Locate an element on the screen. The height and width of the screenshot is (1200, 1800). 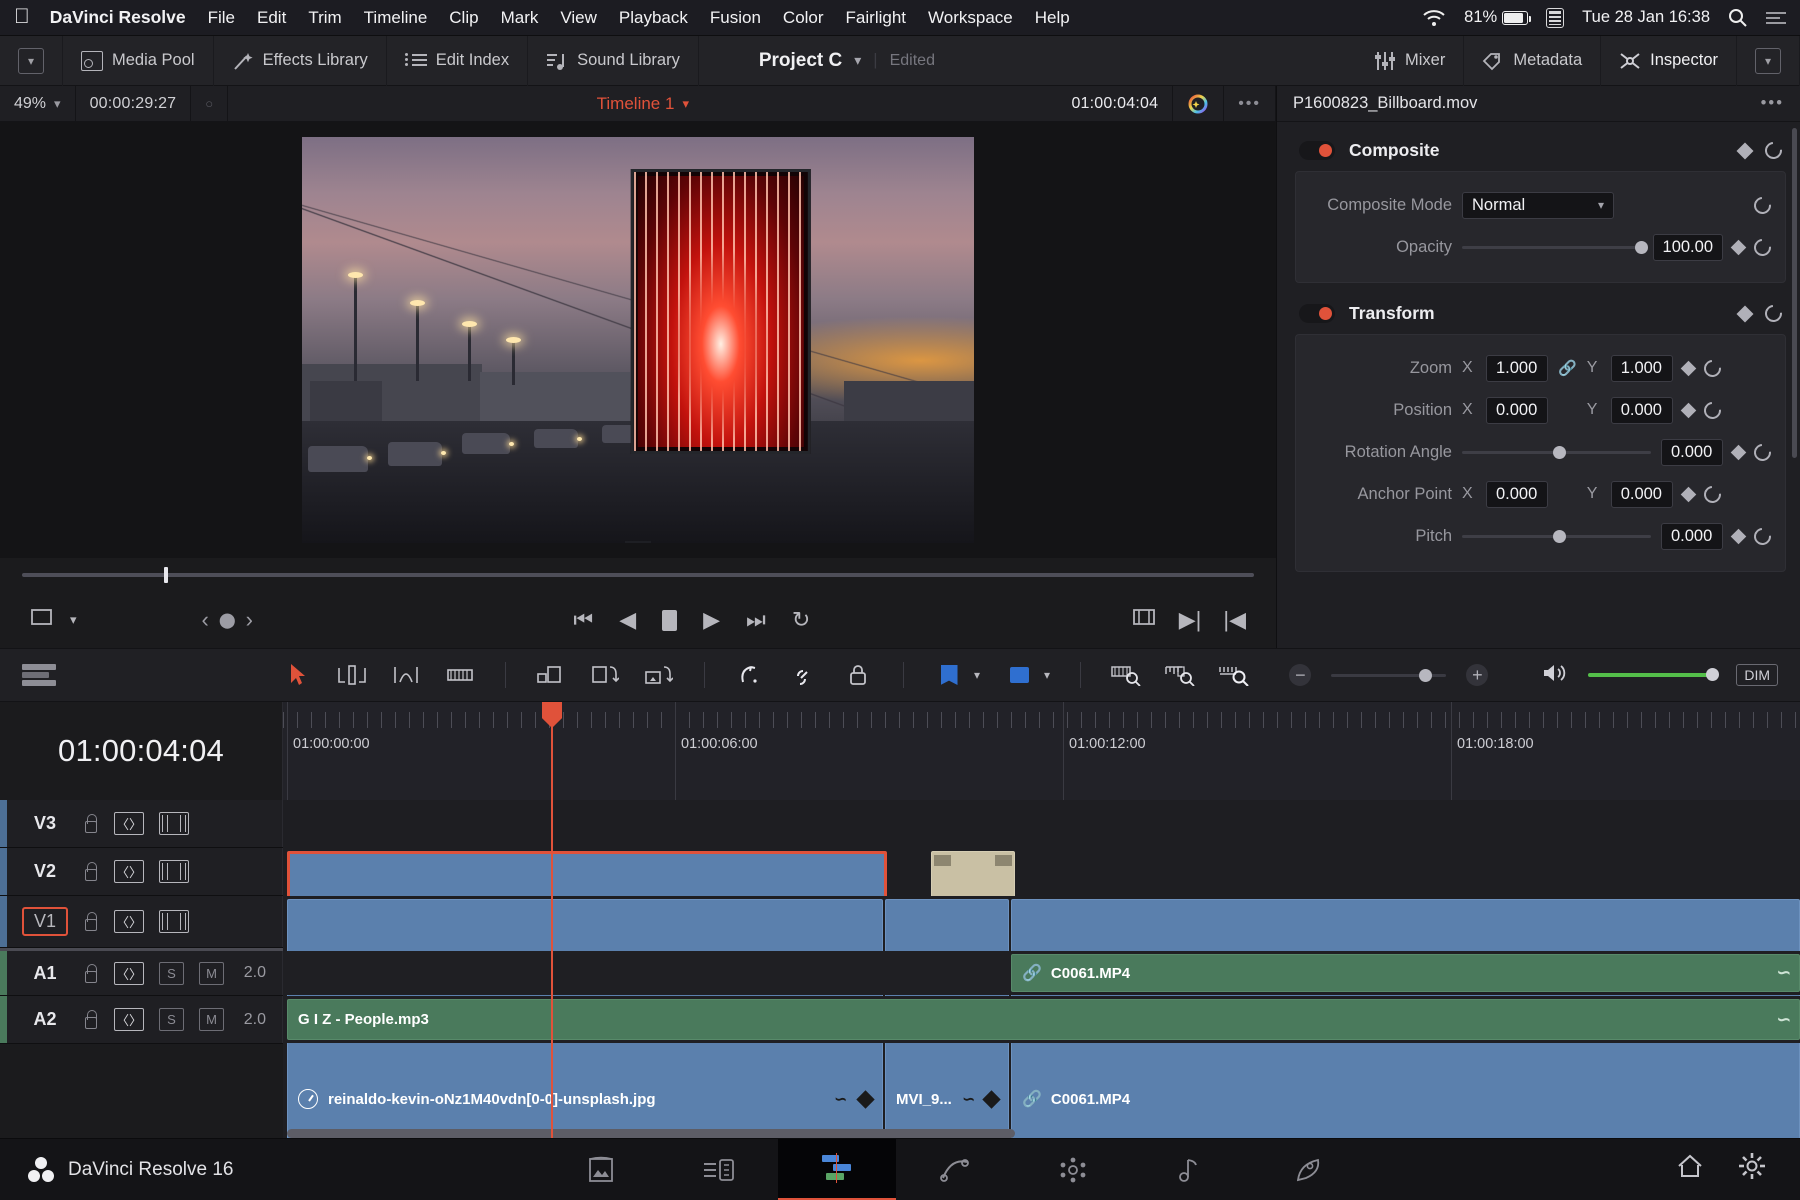
fairlight-page-button is located at coordinates (1191, 1169).